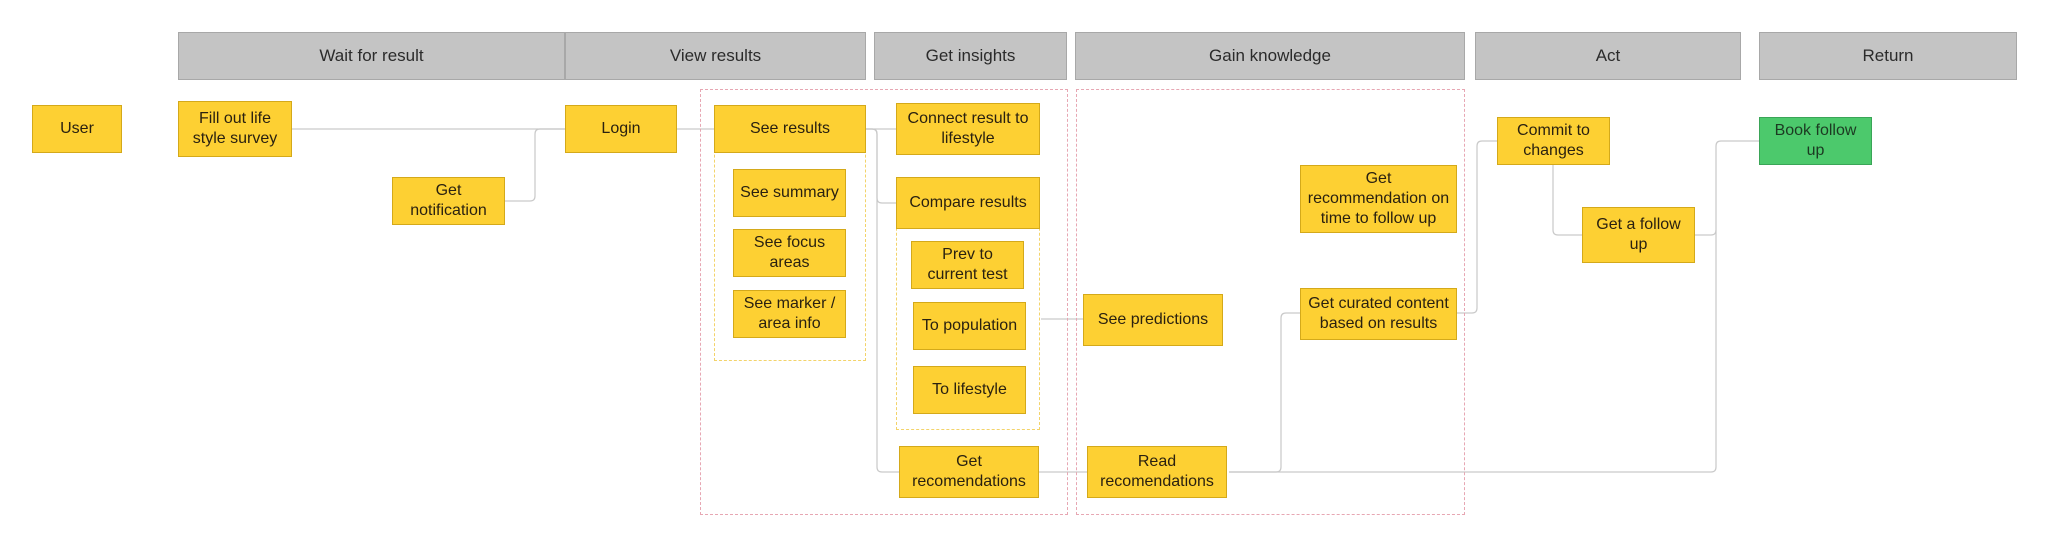  I want to click on node-to-lifestyle: To lifestyle, so click(969, 390).